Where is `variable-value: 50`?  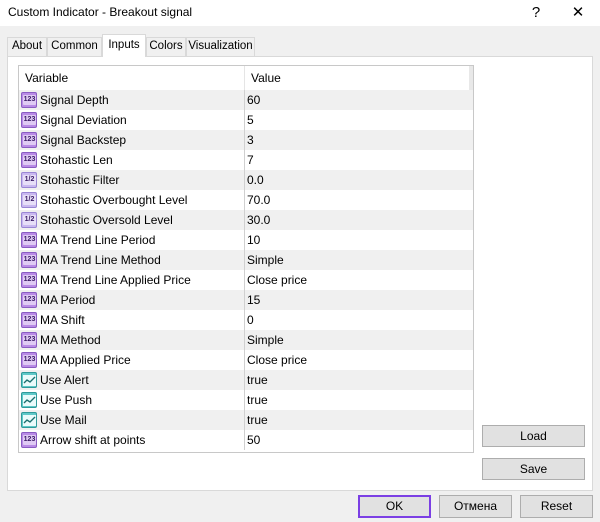 variable-value: 50 is located at coordinates (253, 440).